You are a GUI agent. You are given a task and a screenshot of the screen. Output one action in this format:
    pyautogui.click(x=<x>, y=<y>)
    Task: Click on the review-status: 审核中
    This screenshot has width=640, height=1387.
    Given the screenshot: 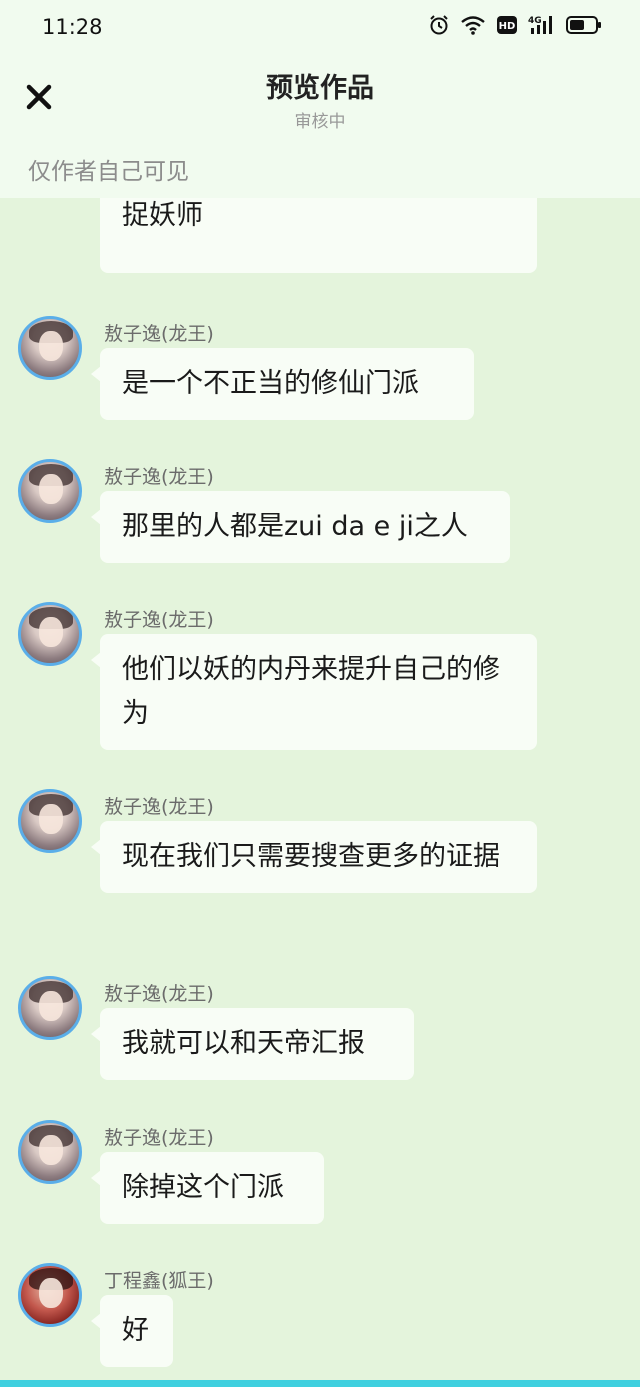 What is the action you would take?
    pyautogui.click(x=320, y=122)
    